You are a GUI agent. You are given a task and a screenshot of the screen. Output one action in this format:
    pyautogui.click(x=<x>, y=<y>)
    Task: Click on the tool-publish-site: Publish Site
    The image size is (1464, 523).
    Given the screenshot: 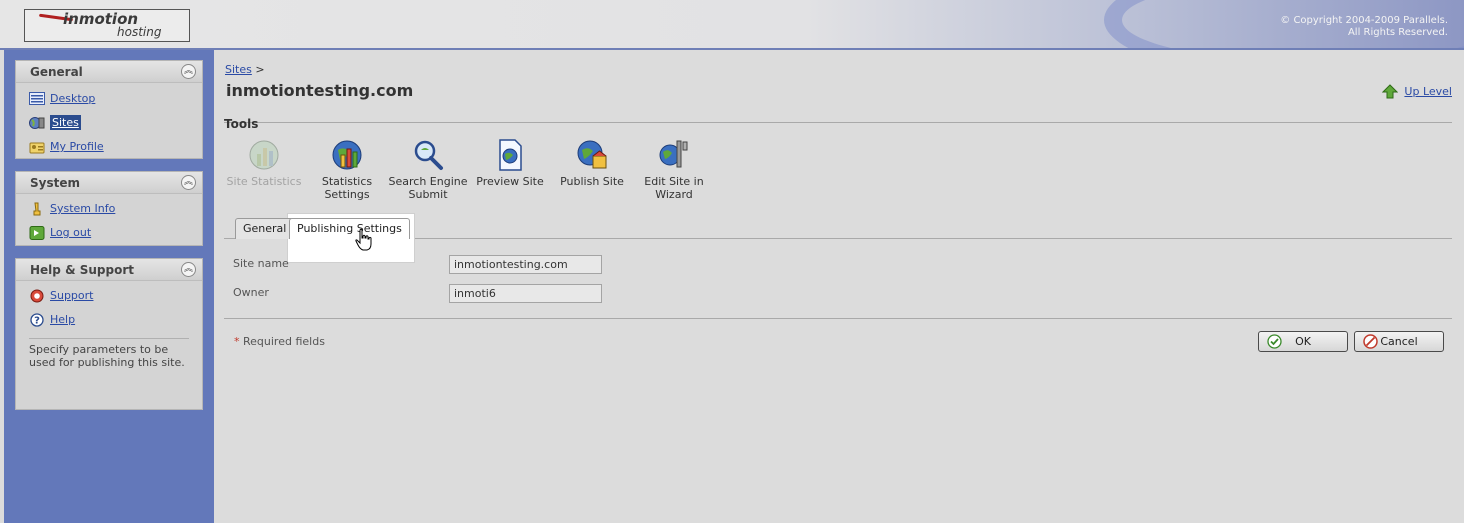 What is the action you would take?
    pyautogui.click(x=592, y=163)
    